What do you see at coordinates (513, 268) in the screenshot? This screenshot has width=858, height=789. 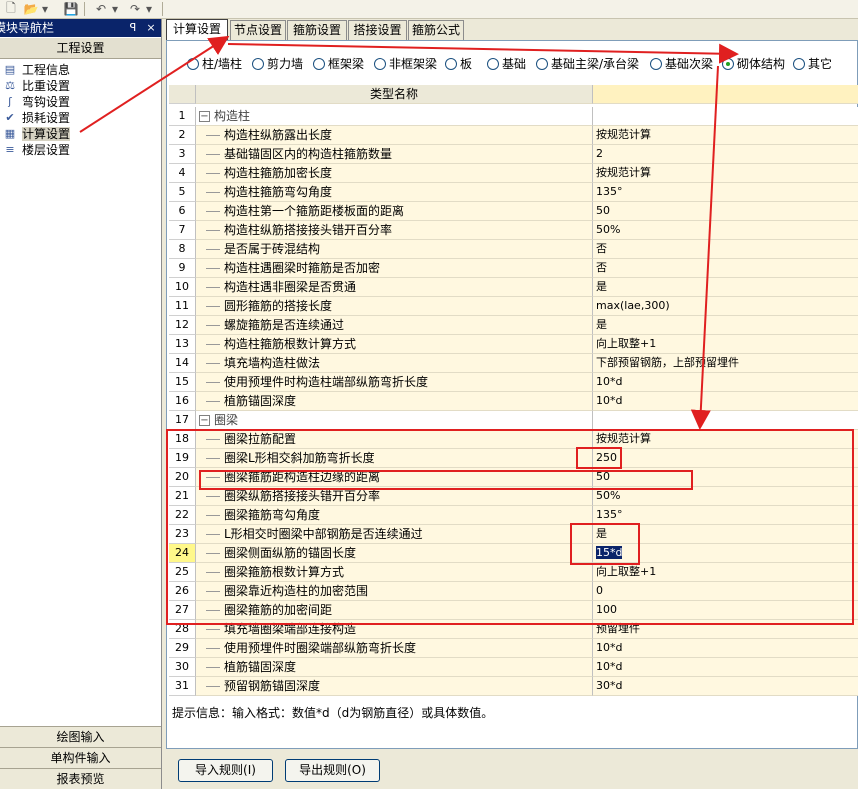 I see `table-row: 9 构造柱遇圈梁时箍筋是否加密 否` at bounding box center [513, 268].